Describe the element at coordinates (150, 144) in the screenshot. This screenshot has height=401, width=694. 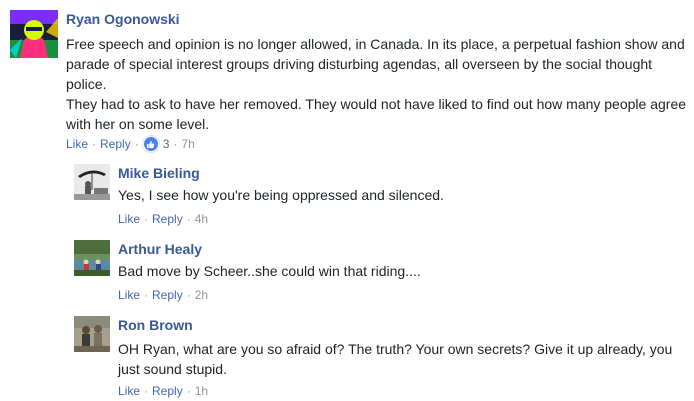
I see `like-icon` at that location.